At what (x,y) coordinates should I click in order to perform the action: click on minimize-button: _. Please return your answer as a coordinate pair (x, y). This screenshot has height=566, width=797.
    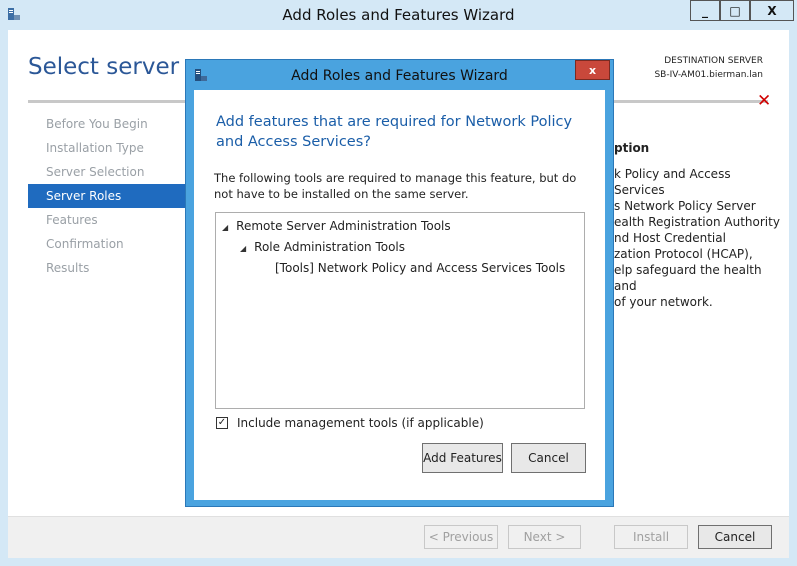
    Looking at the image, I should click on (705, 10).